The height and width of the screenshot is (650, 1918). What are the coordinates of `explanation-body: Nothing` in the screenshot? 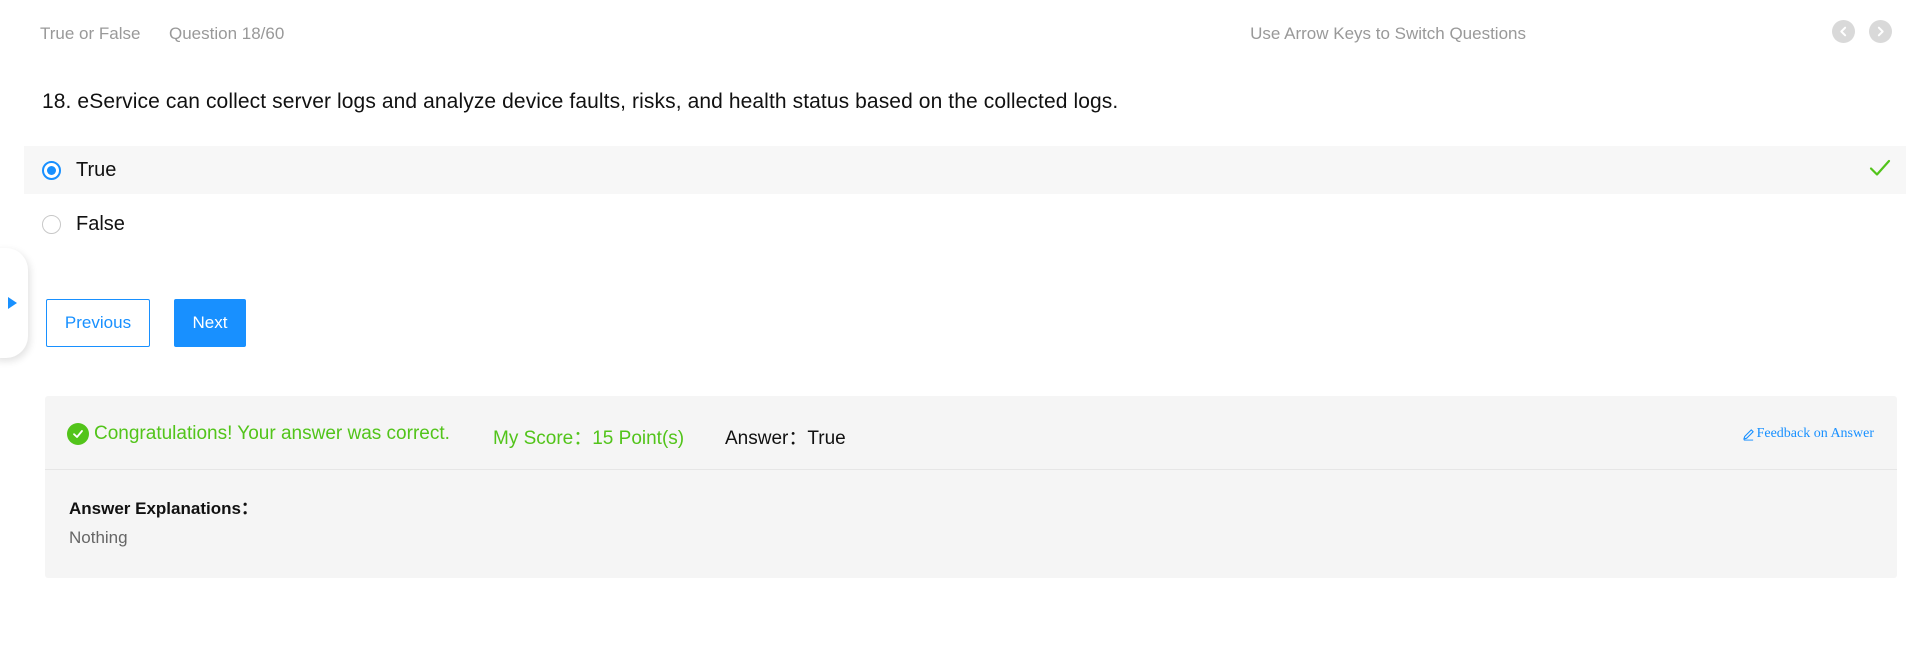 It's located at (98, 537).